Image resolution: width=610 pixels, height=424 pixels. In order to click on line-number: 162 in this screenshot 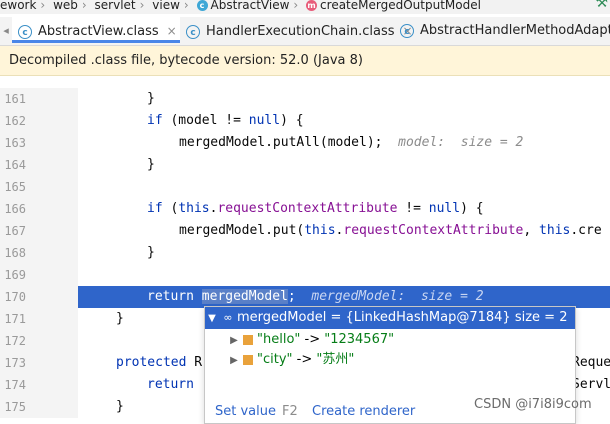, I will do `click(15, 121)`.